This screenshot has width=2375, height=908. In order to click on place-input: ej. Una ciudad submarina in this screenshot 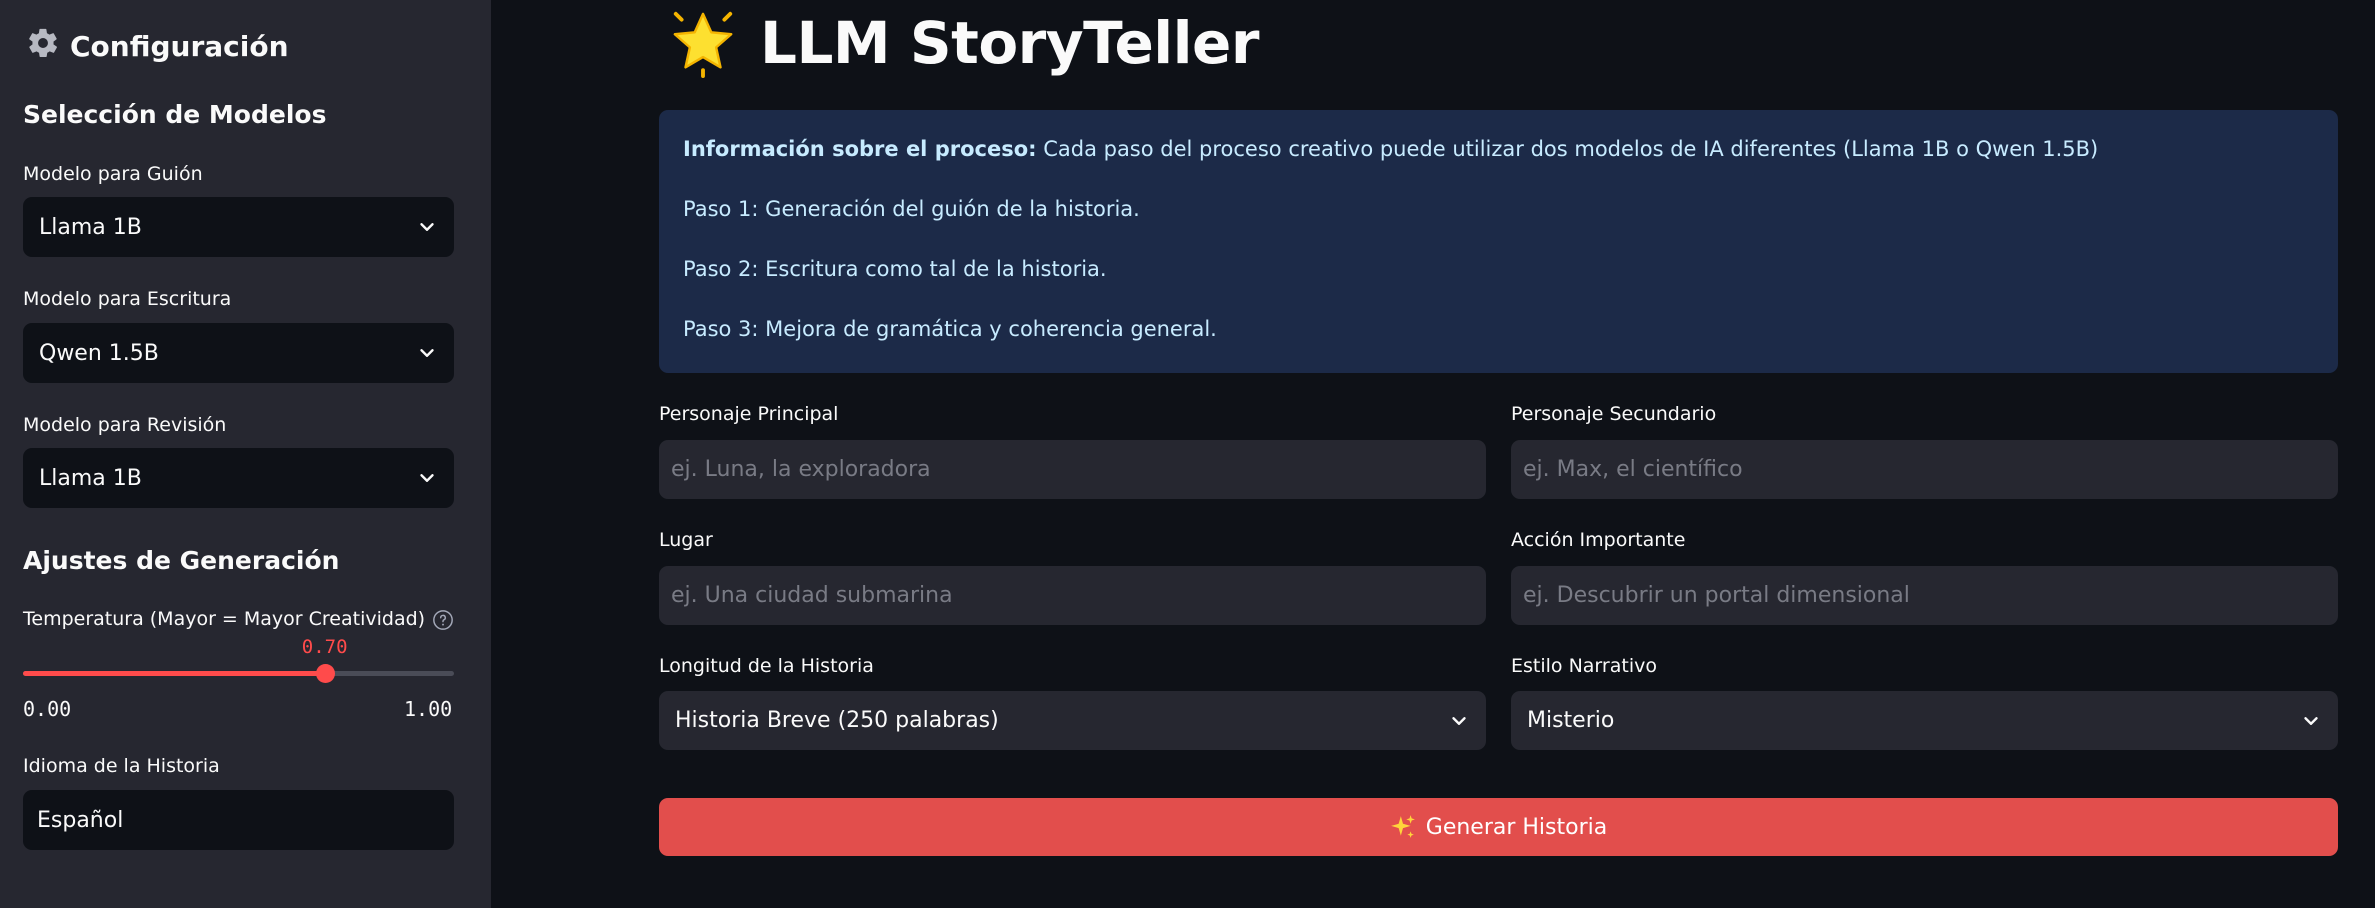, I will do `click(1072, 595)`.